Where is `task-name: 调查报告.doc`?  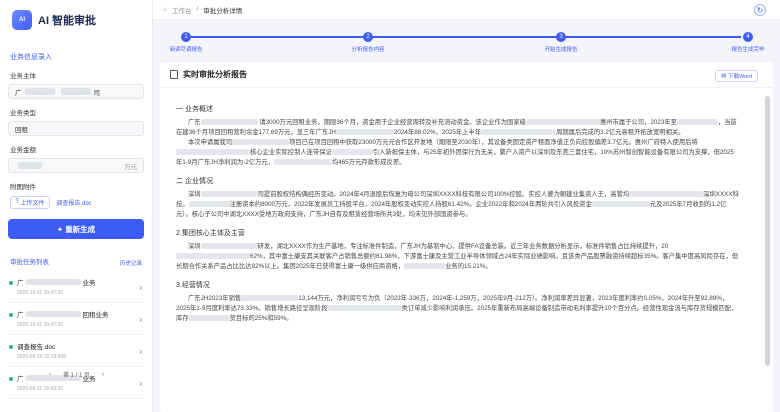 task-name: 调查报告.doc is located at coordinates (36, 347).